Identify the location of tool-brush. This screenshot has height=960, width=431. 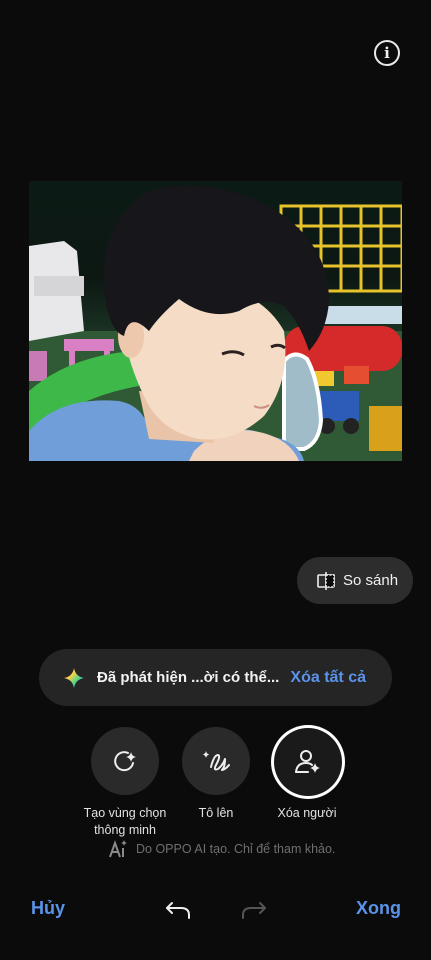
(216, 761).